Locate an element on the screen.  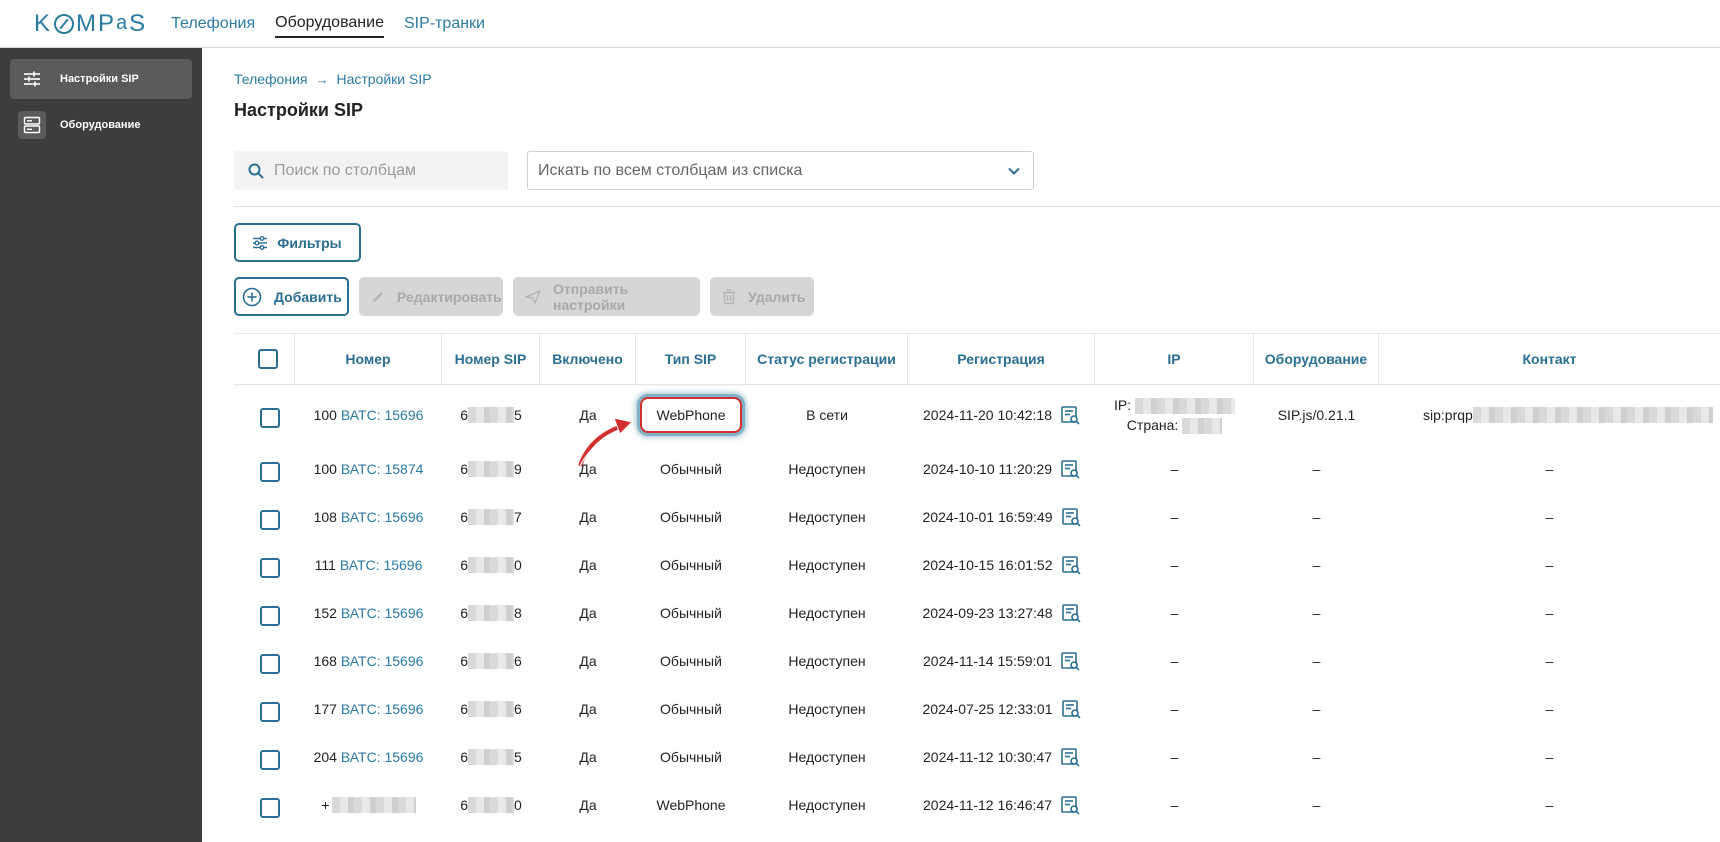
kompas-logo: K MP a S is located at coordinates (90, 24).